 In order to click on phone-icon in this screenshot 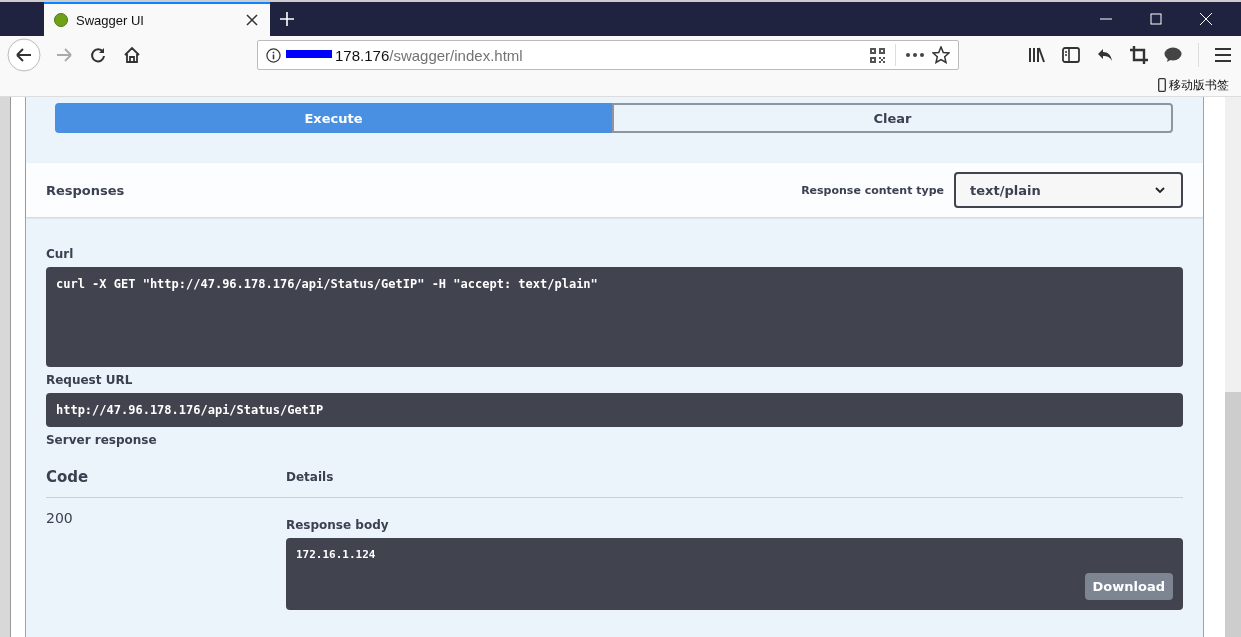, I will do `click(1162, 85)`.